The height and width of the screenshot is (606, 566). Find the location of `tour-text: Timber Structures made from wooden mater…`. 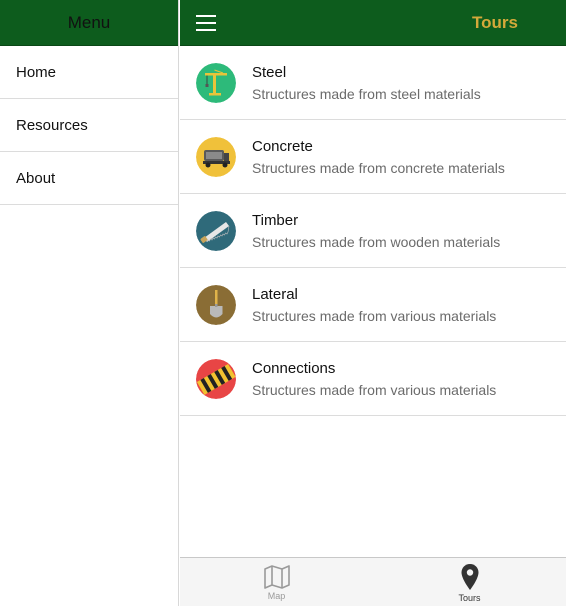

tour-text: Timber Structures made from wooden mater… is located at coordinates (376, 231).